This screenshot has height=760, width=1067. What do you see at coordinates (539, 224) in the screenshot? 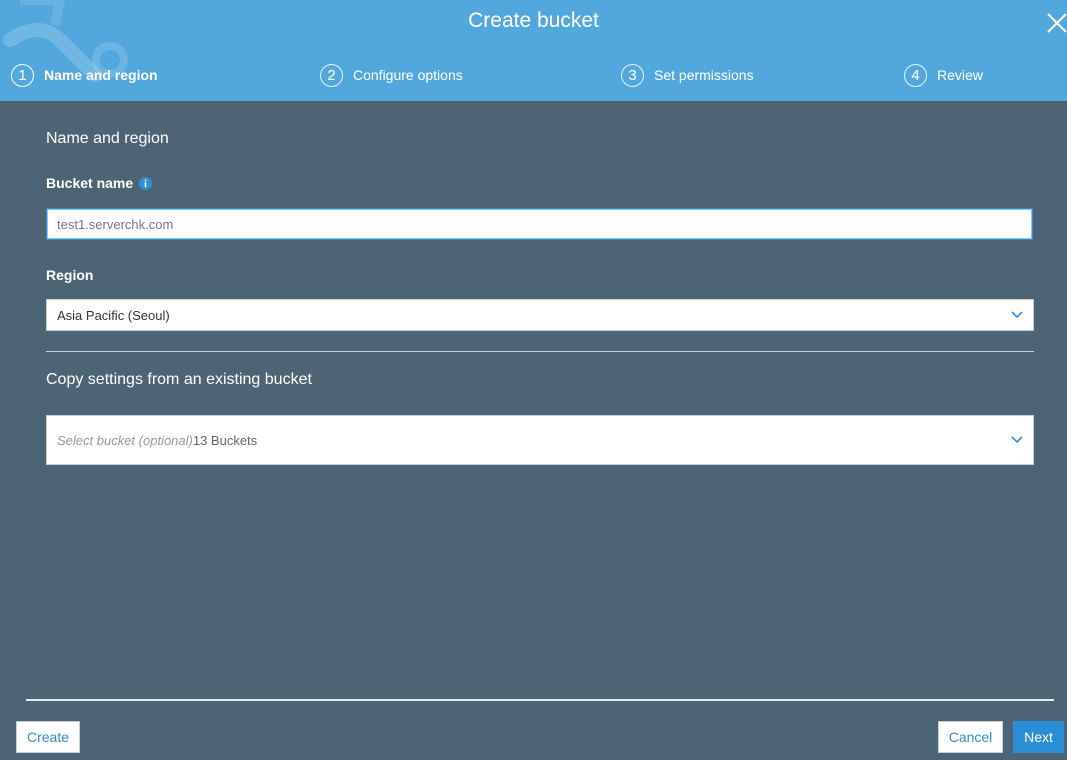
I see `bucket-name-input` at bounding box center [539, 224].